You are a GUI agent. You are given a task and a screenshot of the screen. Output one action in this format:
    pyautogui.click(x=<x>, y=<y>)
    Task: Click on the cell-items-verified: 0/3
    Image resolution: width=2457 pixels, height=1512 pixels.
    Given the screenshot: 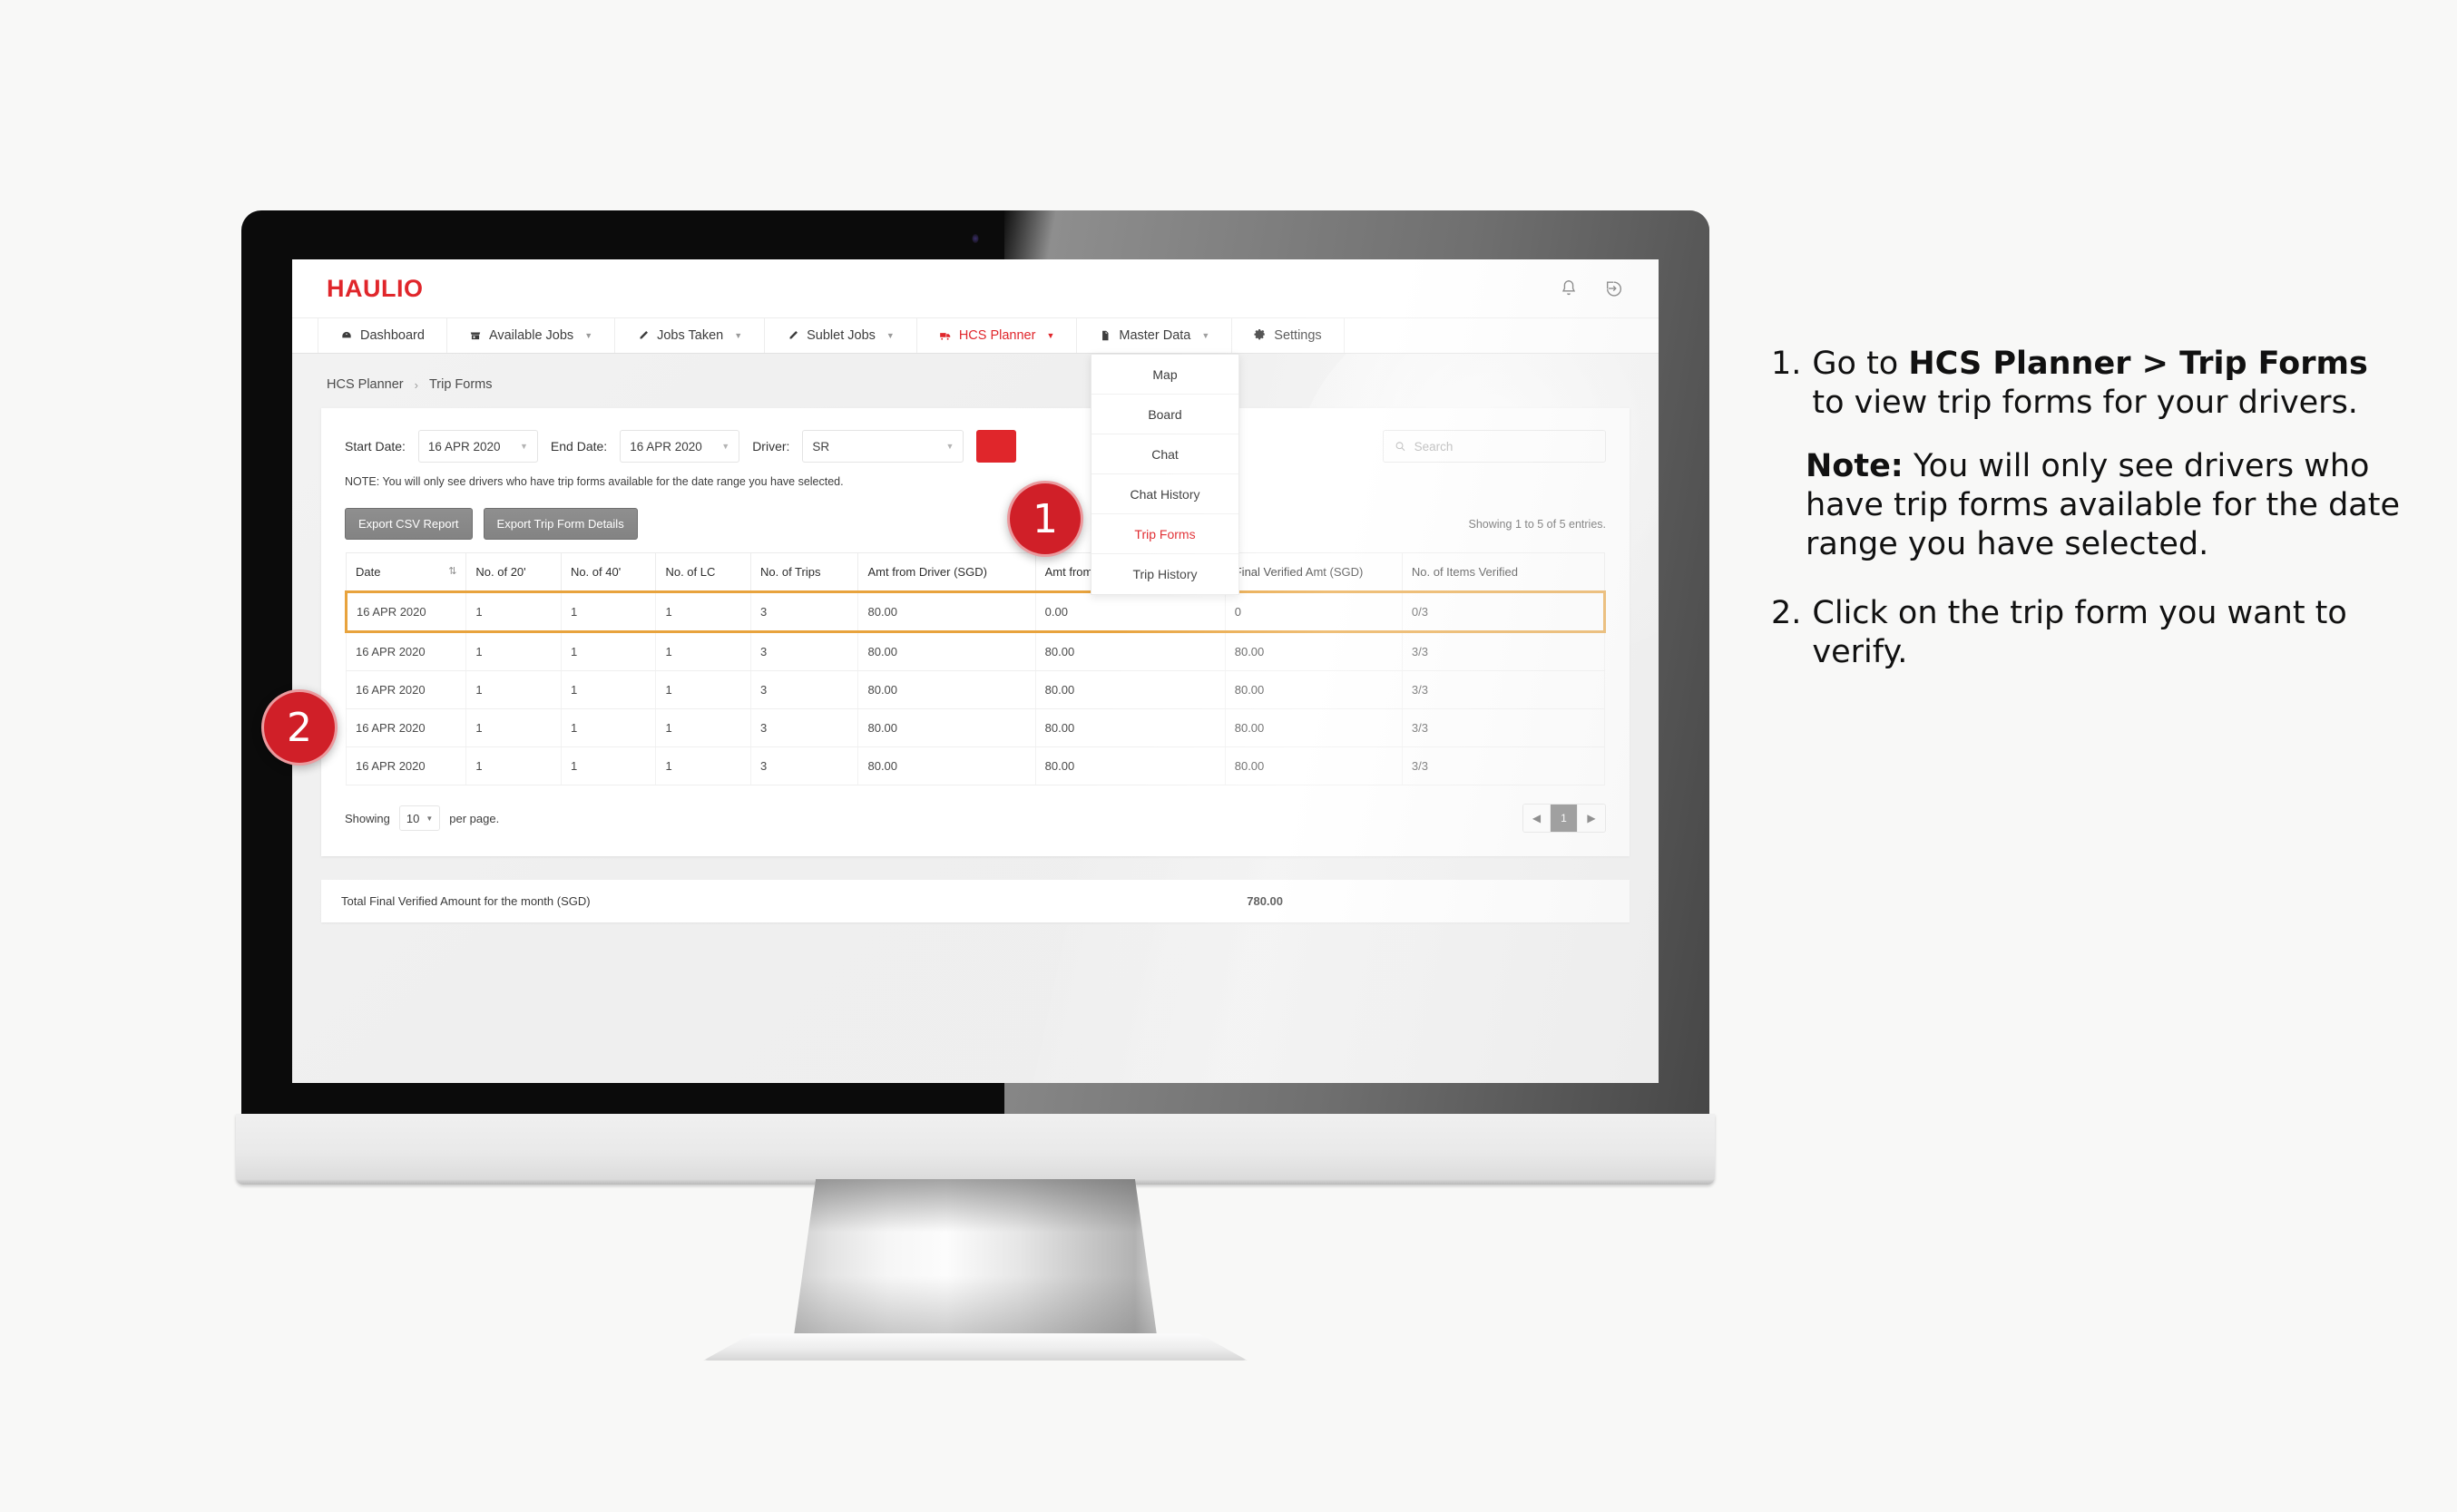 What is the action you would take?
    pyautogui.click(x=1504, y=611)
    